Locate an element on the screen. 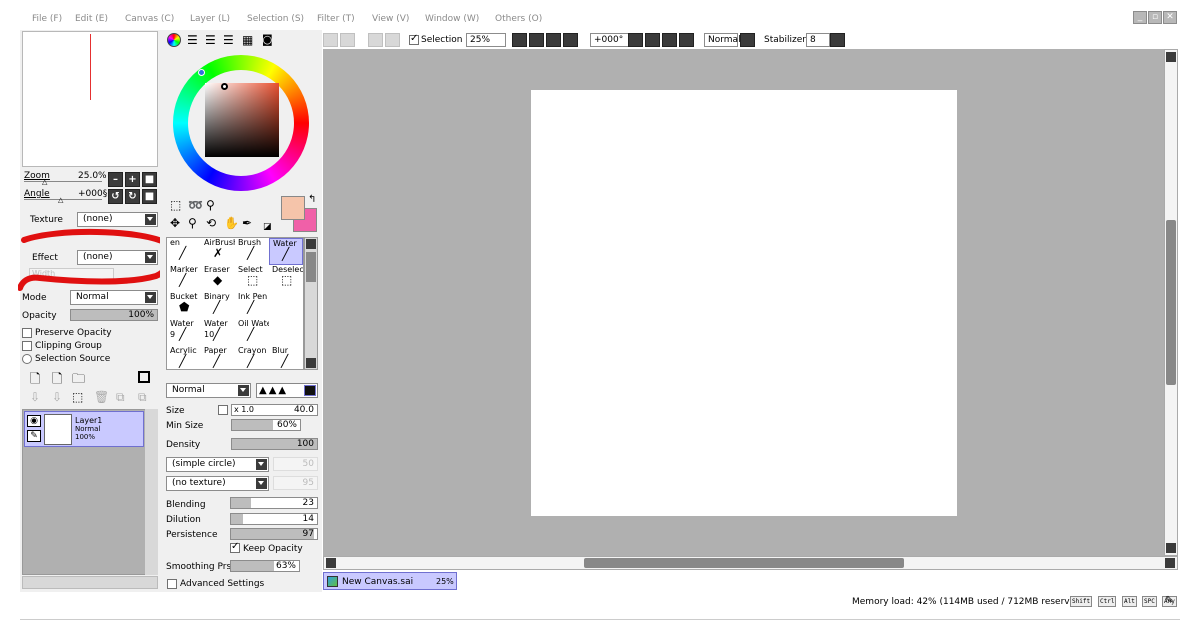 The image size is (1189, 622). toolbar-zoom-in-button is located at coordinates (553, 40).